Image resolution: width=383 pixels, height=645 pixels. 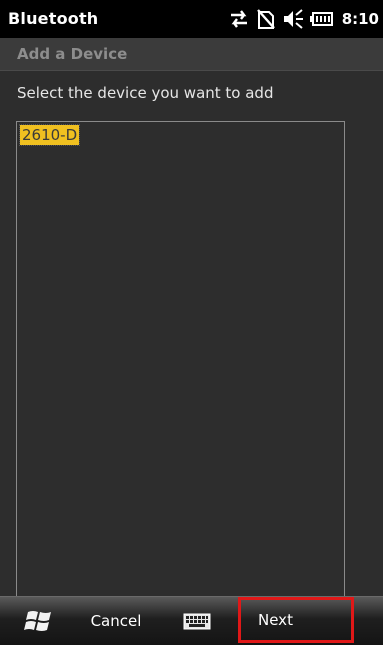 What do you see at coordinates (266, 19) in the screenshot?
I see `no-sim-icon` at bounding box center [266, 19].